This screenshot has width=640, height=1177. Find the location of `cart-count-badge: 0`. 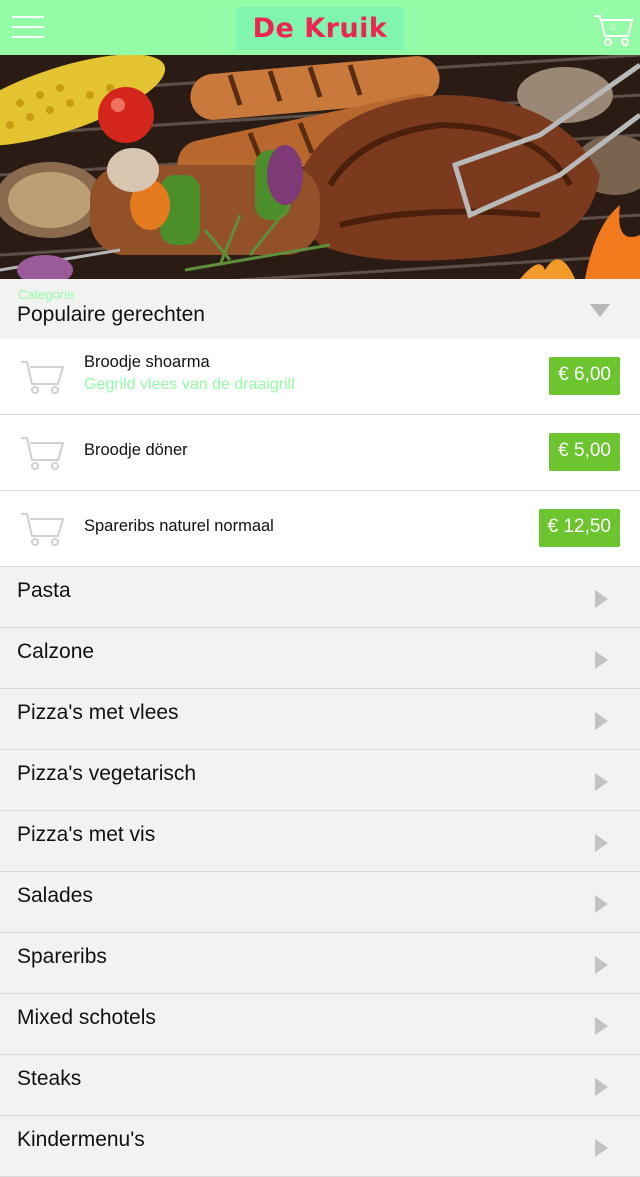

cart-count-badge: 0 is located at coordinates (613, 27).